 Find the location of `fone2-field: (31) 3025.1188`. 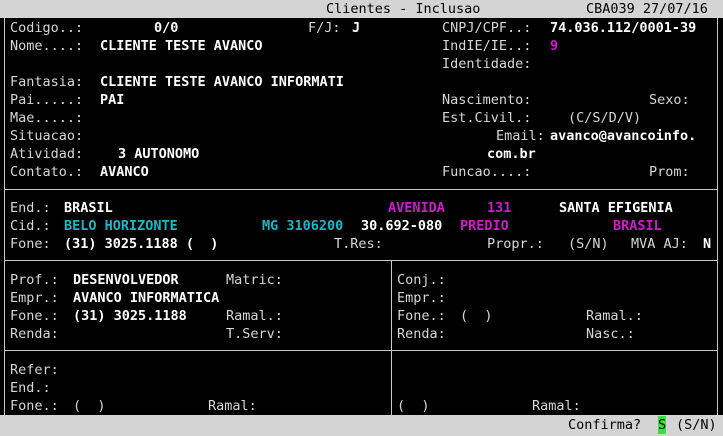

fone2-field: (31) 3025.1188 is located at coordinates (130, 316).